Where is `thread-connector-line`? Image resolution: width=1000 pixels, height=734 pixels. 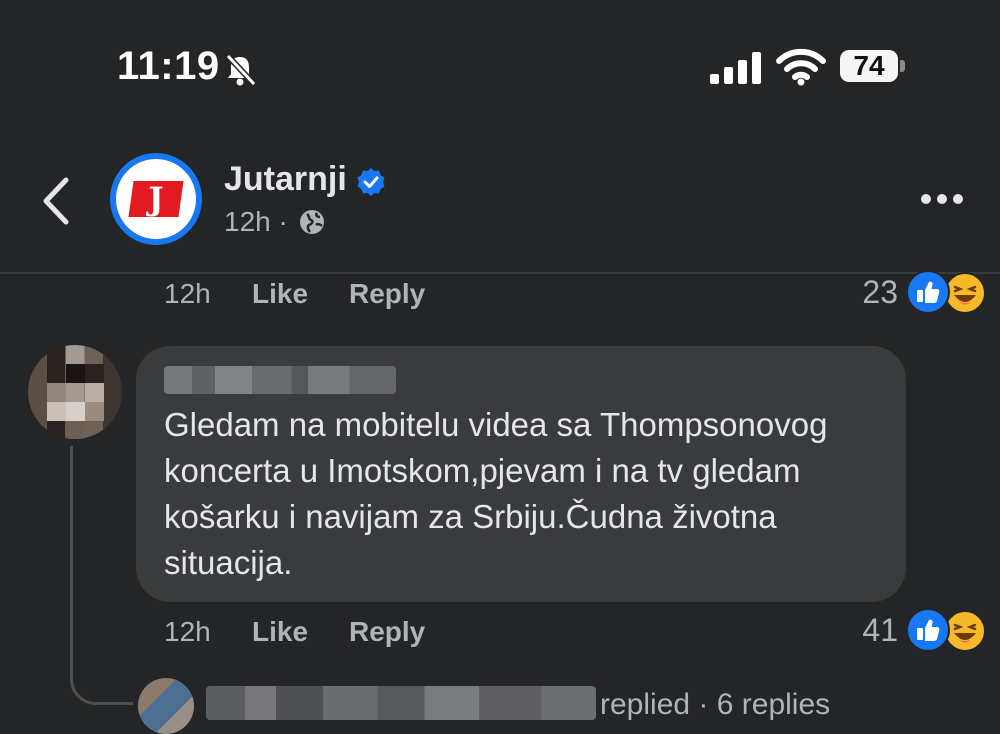 thread-connector-line is located at coordinates (101, 575).